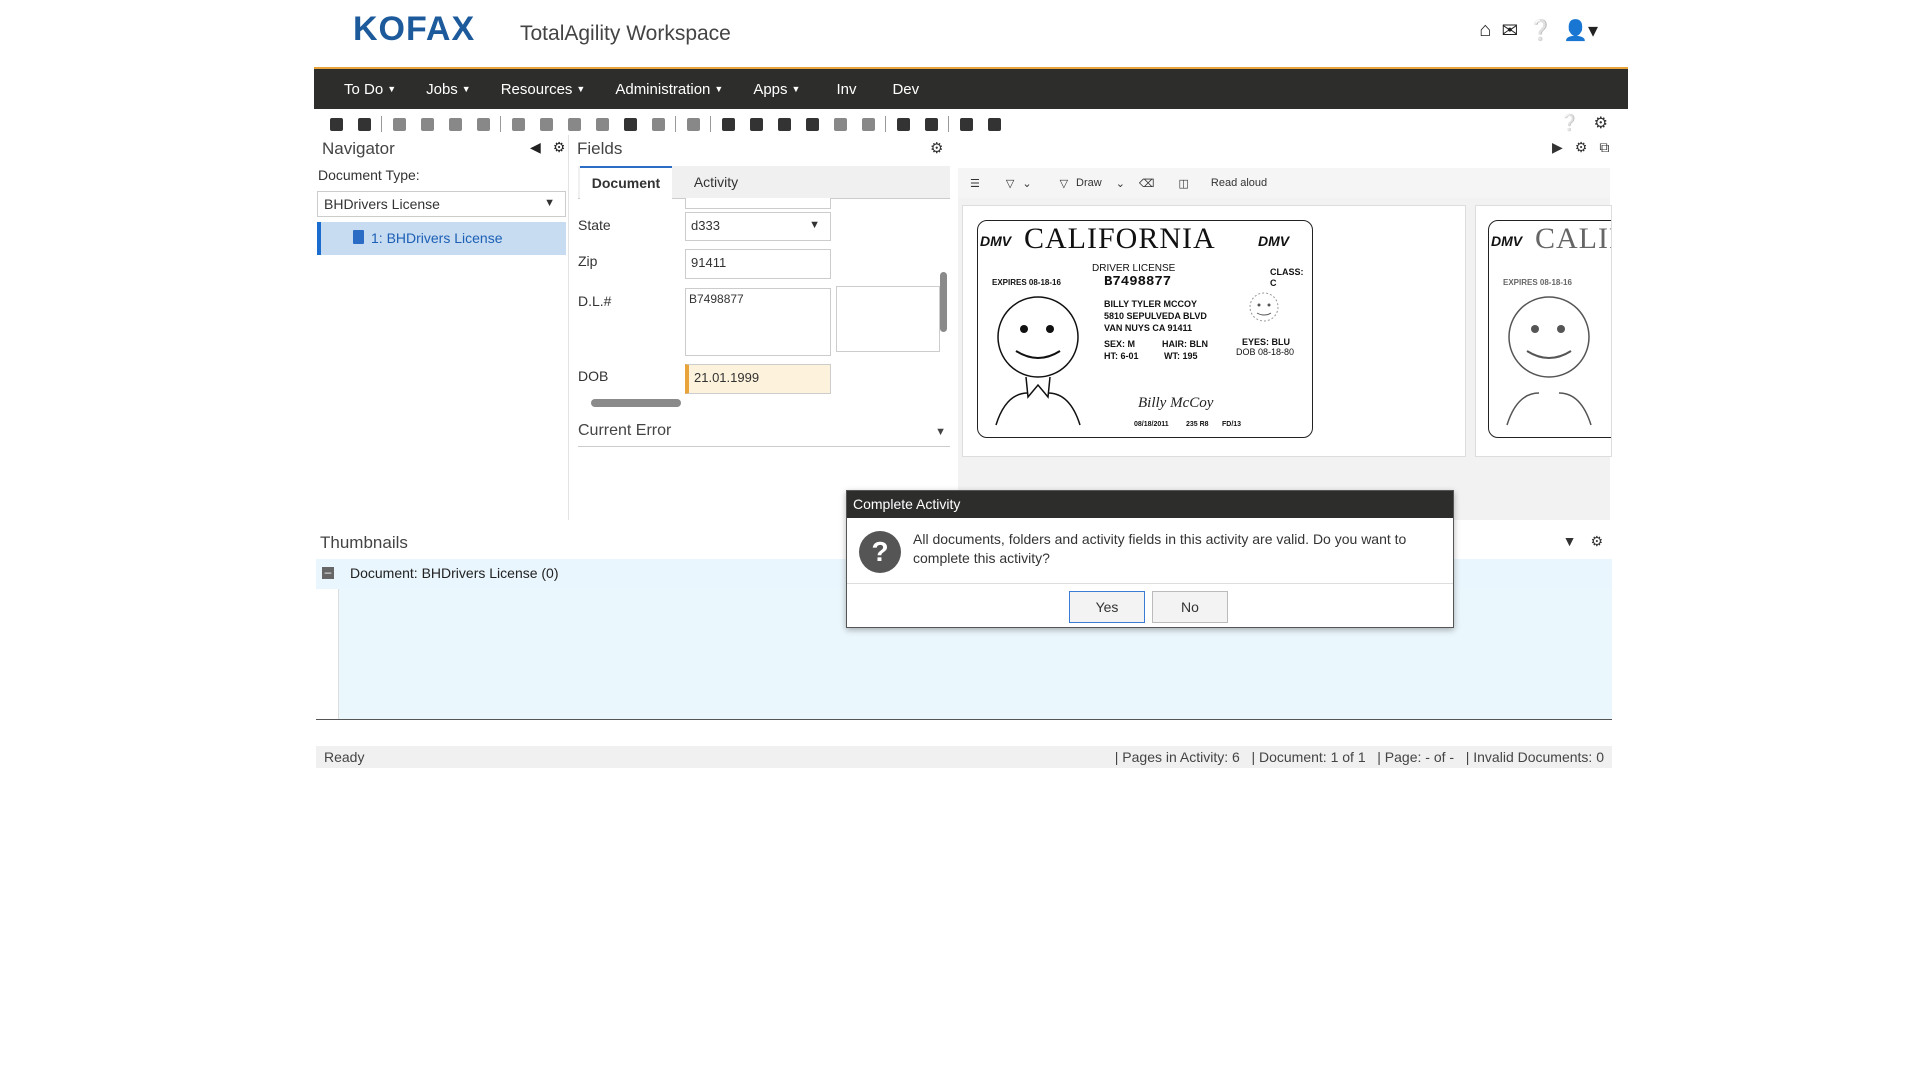 The height and width of the screenshot is (1080, 1920). I want to click on fields-vertical-scrollbar, so click(943, 302).